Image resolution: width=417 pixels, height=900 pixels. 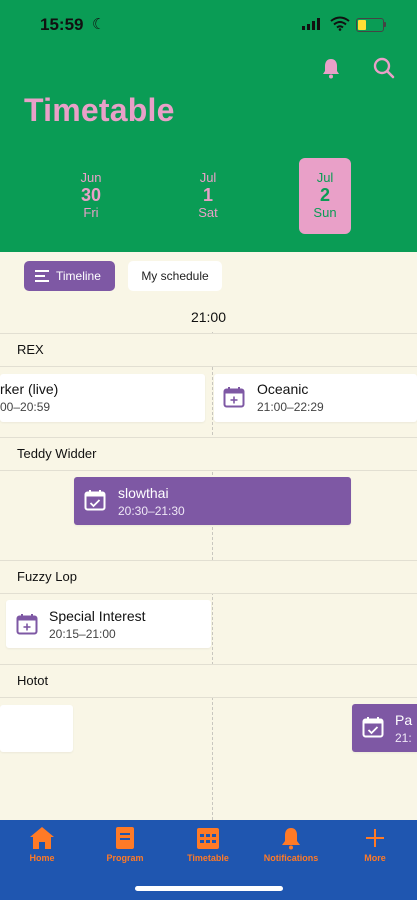 I want to click on status-time: 15:59, so click(x=62, y=24).